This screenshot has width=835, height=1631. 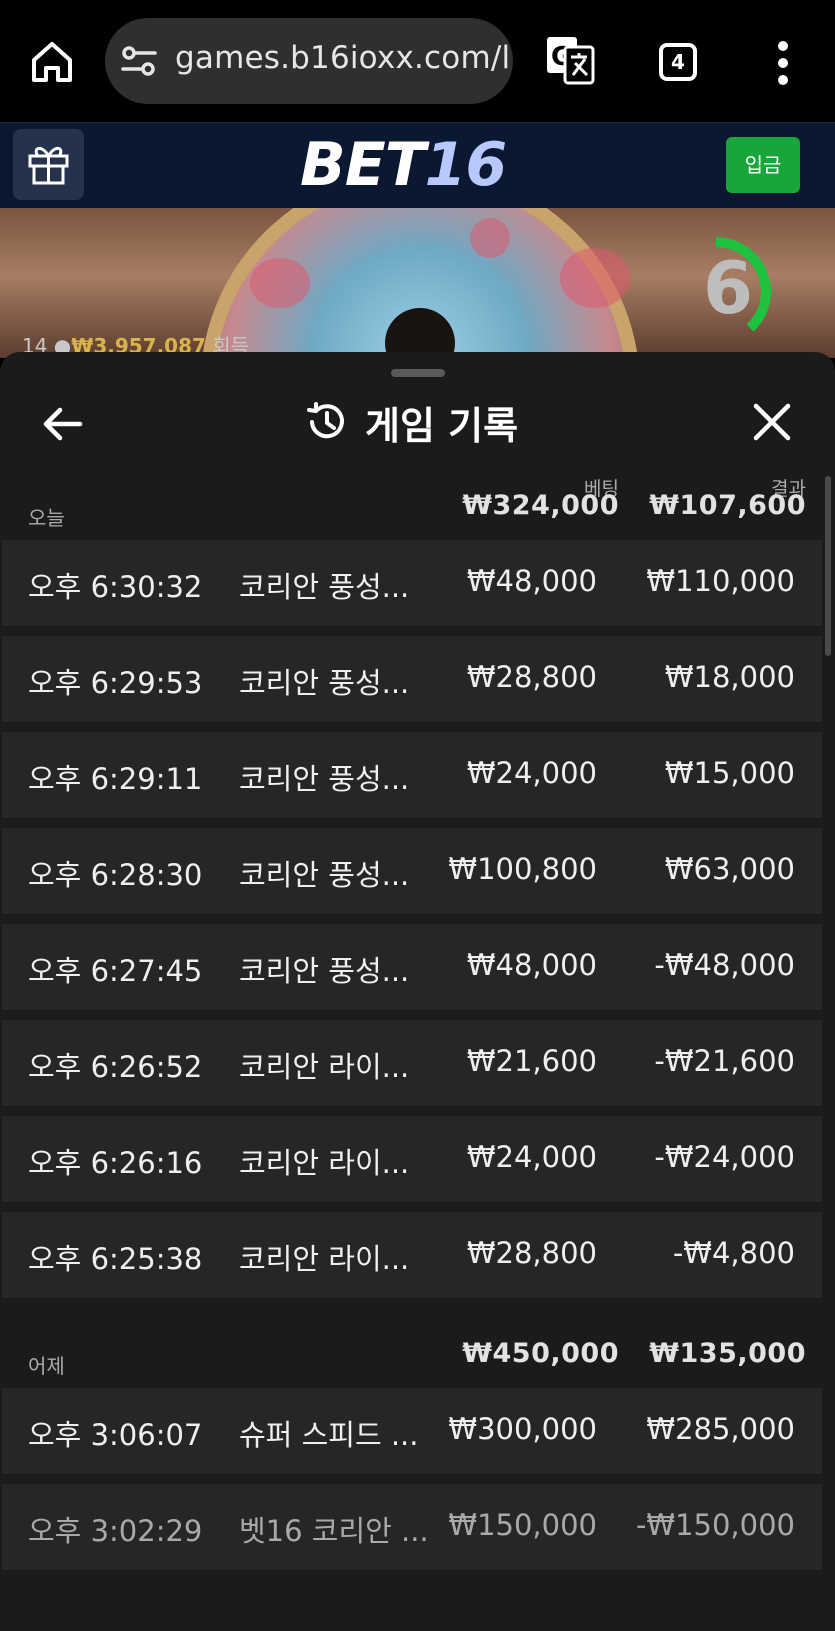 I want to click on row-time: 오후 6:25:38, so click(x=115, y=1259).